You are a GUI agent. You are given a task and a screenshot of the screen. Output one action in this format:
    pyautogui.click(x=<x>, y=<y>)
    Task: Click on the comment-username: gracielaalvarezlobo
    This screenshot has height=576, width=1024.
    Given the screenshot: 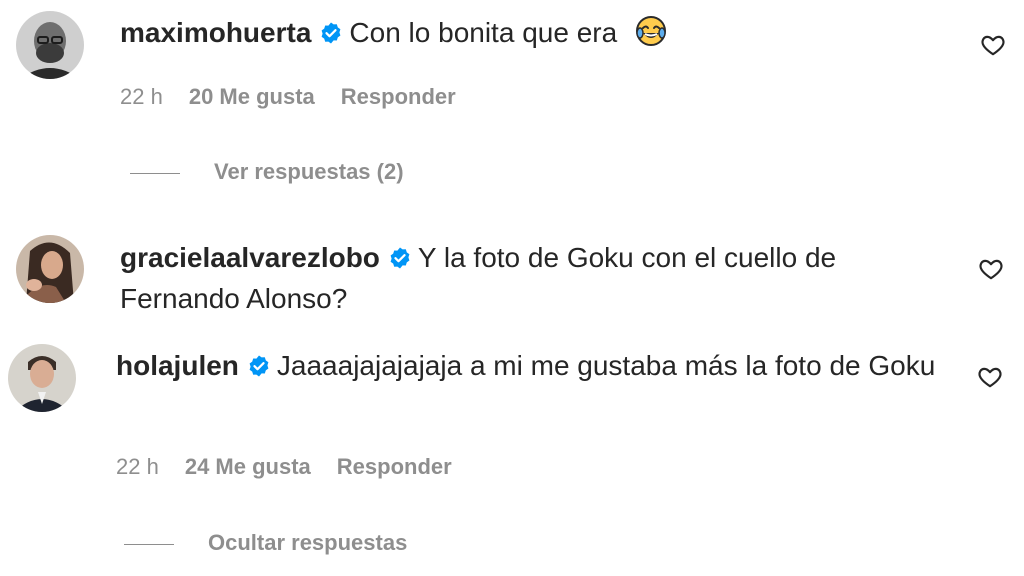 What is the action you would take?
    pyautogui.click(x=250, y=257)
    